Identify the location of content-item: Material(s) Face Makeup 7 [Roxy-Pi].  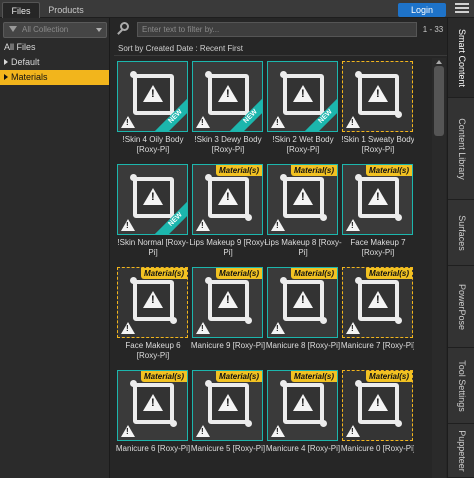
(376, 212).